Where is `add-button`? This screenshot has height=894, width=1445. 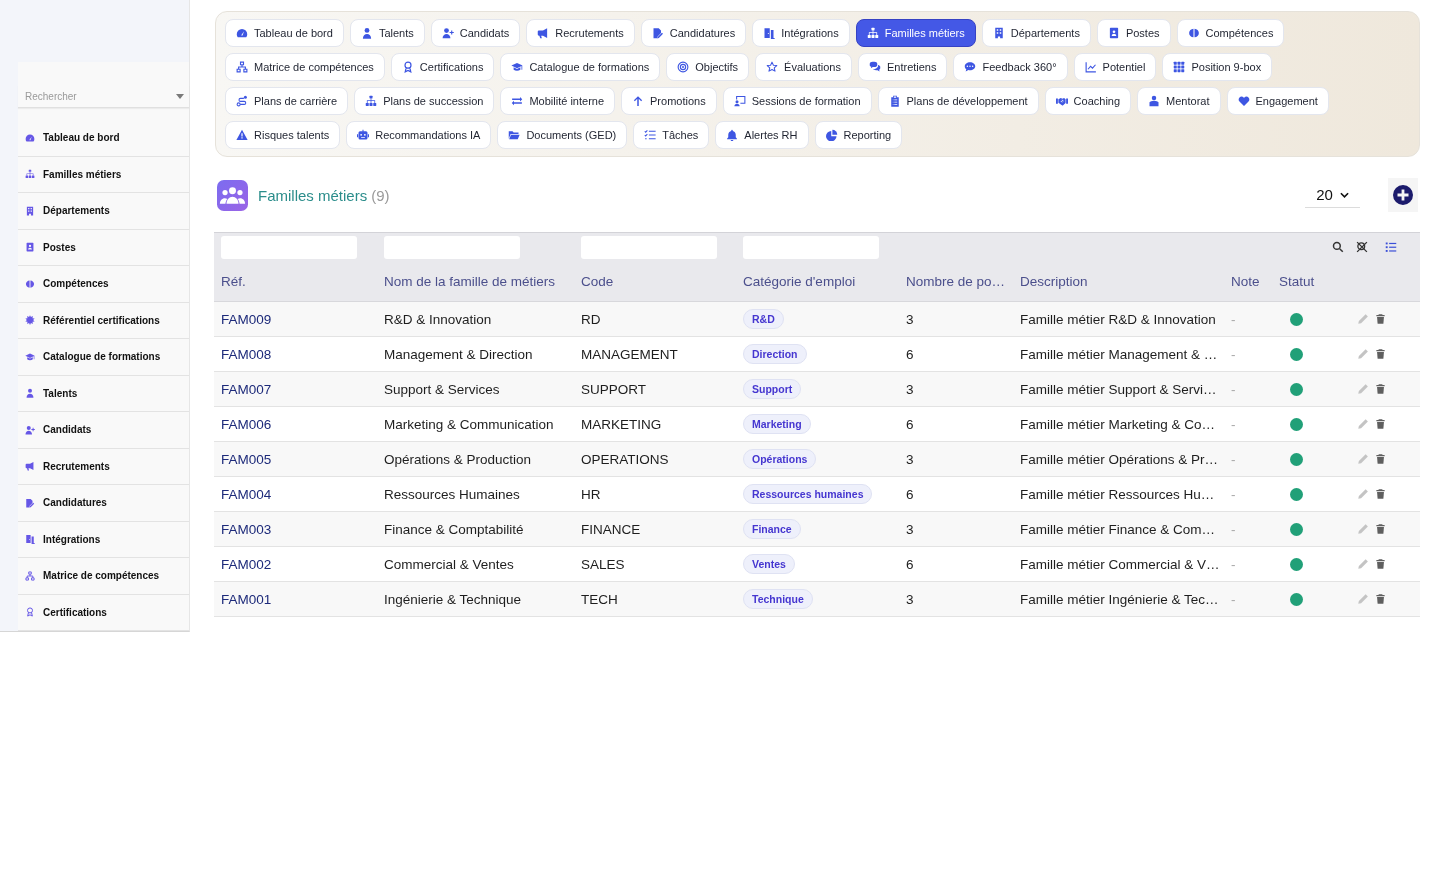 add-button is located at coordinates (1403, 195).